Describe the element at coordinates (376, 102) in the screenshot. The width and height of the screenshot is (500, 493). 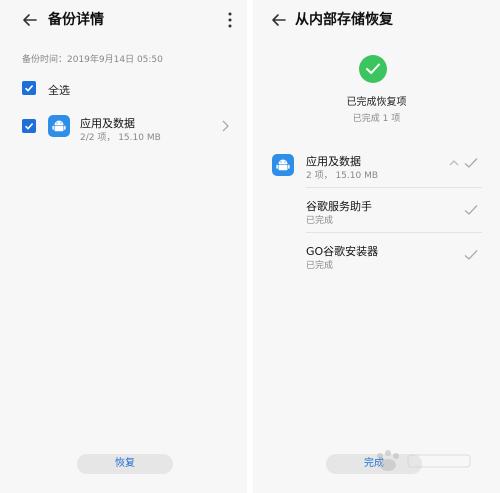
I see `status-title: 已完成恢复项` at that location.